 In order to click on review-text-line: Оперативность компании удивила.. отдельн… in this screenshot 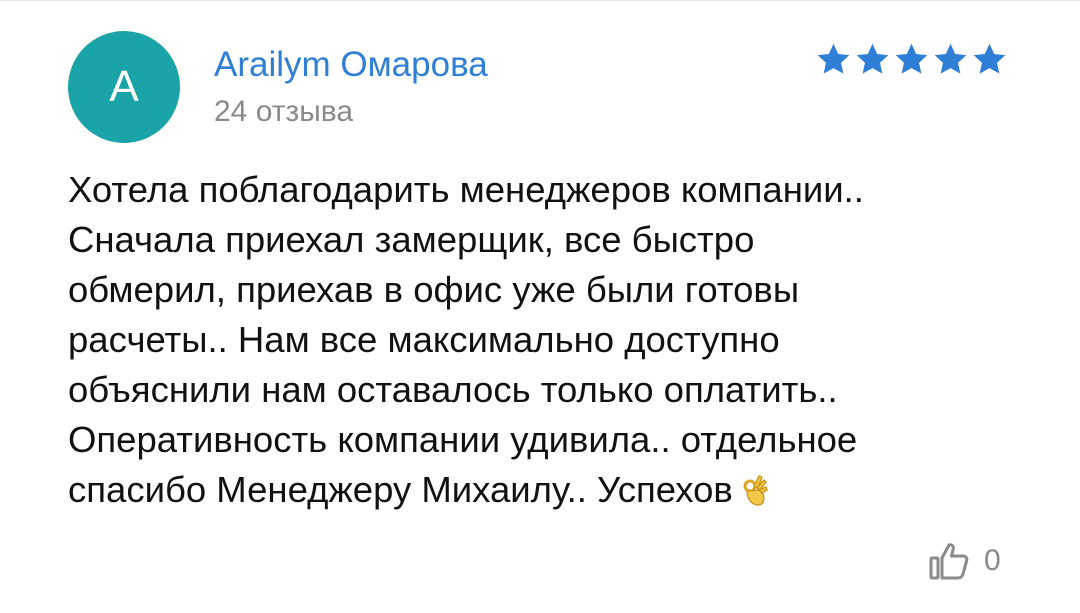, I will do `click(463, 439)`.